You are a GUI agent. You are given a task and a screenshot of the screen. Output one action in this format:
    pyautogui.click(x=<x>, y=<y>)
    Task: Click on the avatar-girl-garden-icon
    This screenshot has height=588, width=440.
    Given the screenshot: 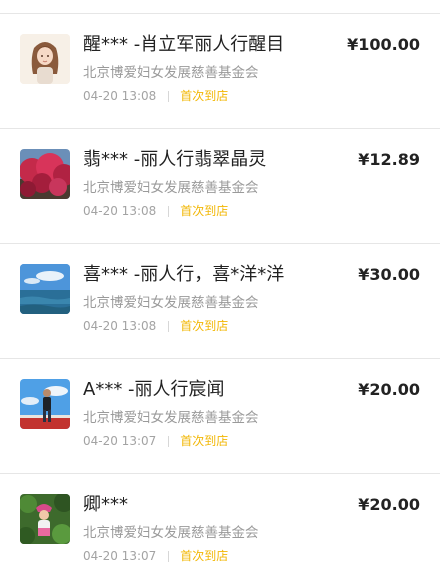 What is the action you would take?
    pyautogui.click(x=45, y=519)
    